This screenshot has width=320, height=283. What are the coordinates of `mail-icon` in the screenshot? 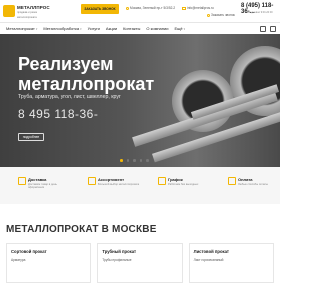 It's located at (184, 8).